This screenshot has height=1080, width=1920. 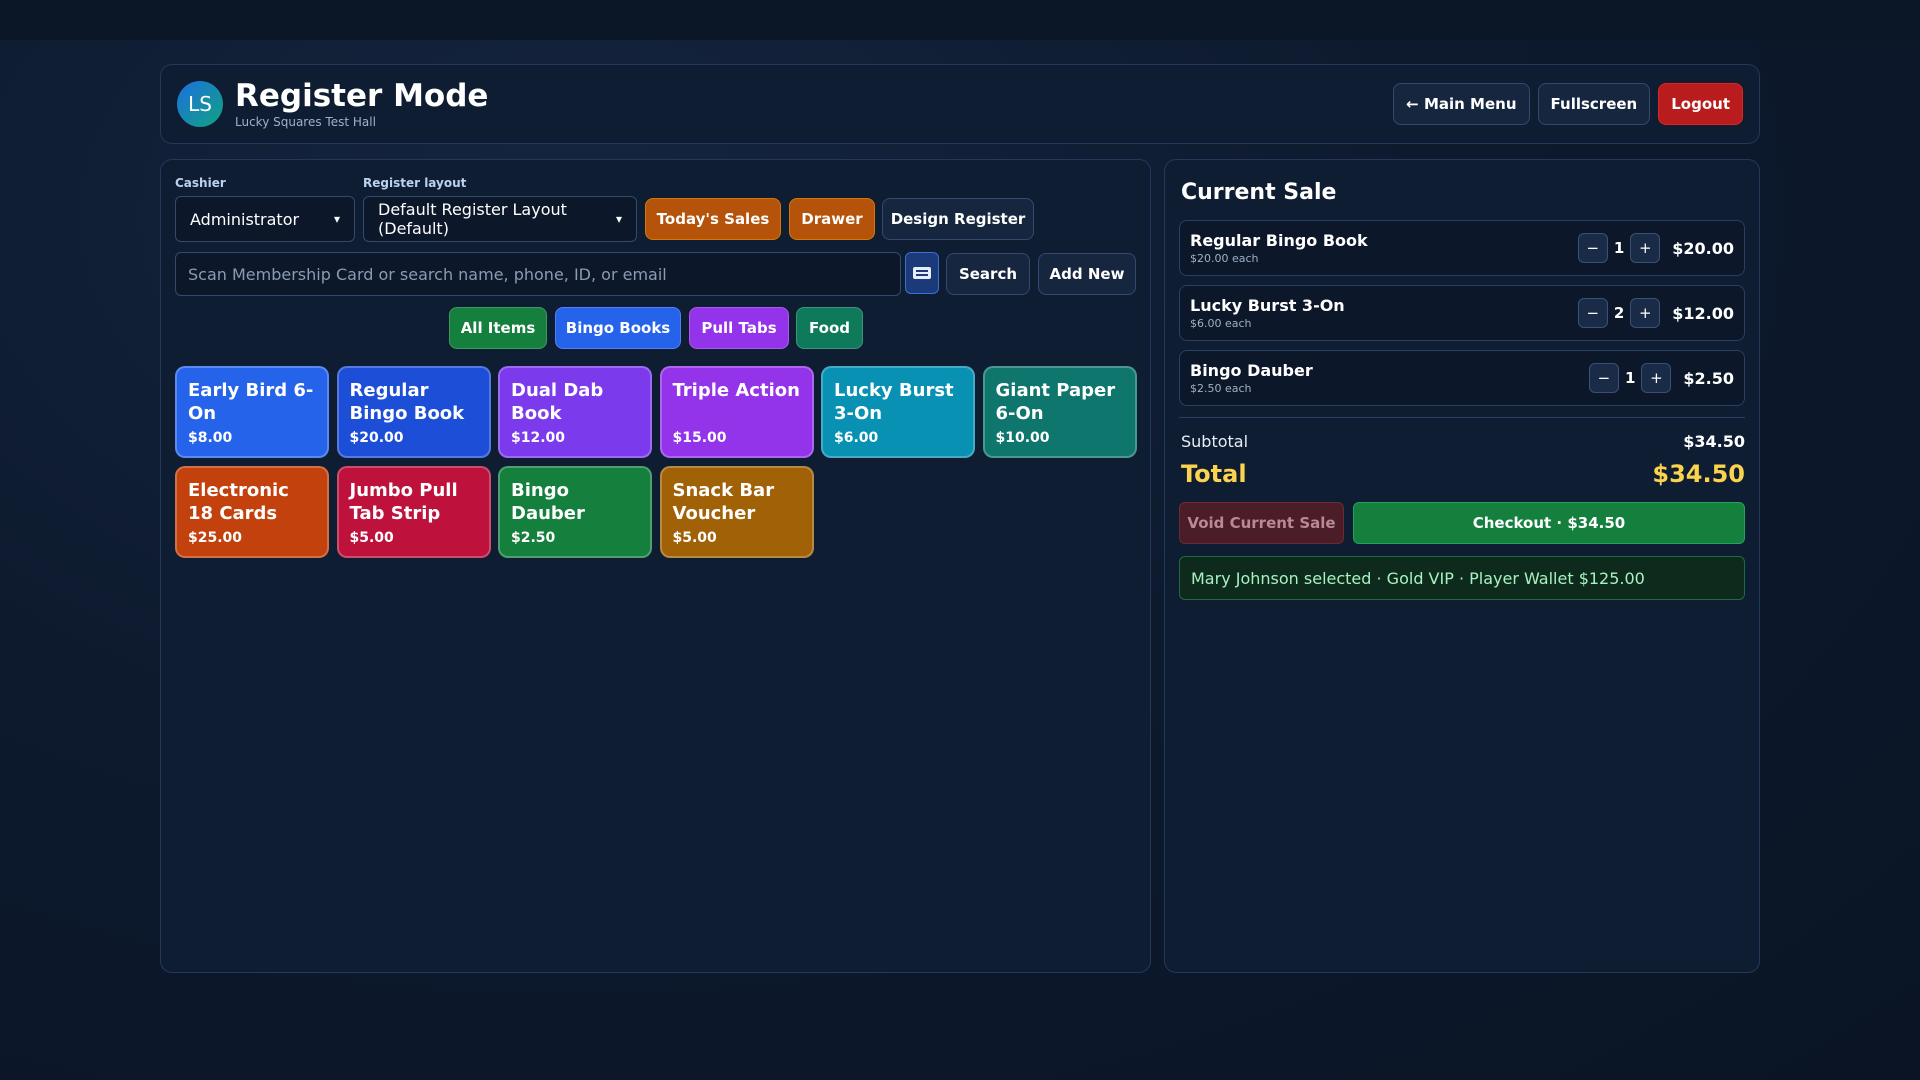 I want to click on product-tile: Triple Action $15.00, so click(x=736, y=412).